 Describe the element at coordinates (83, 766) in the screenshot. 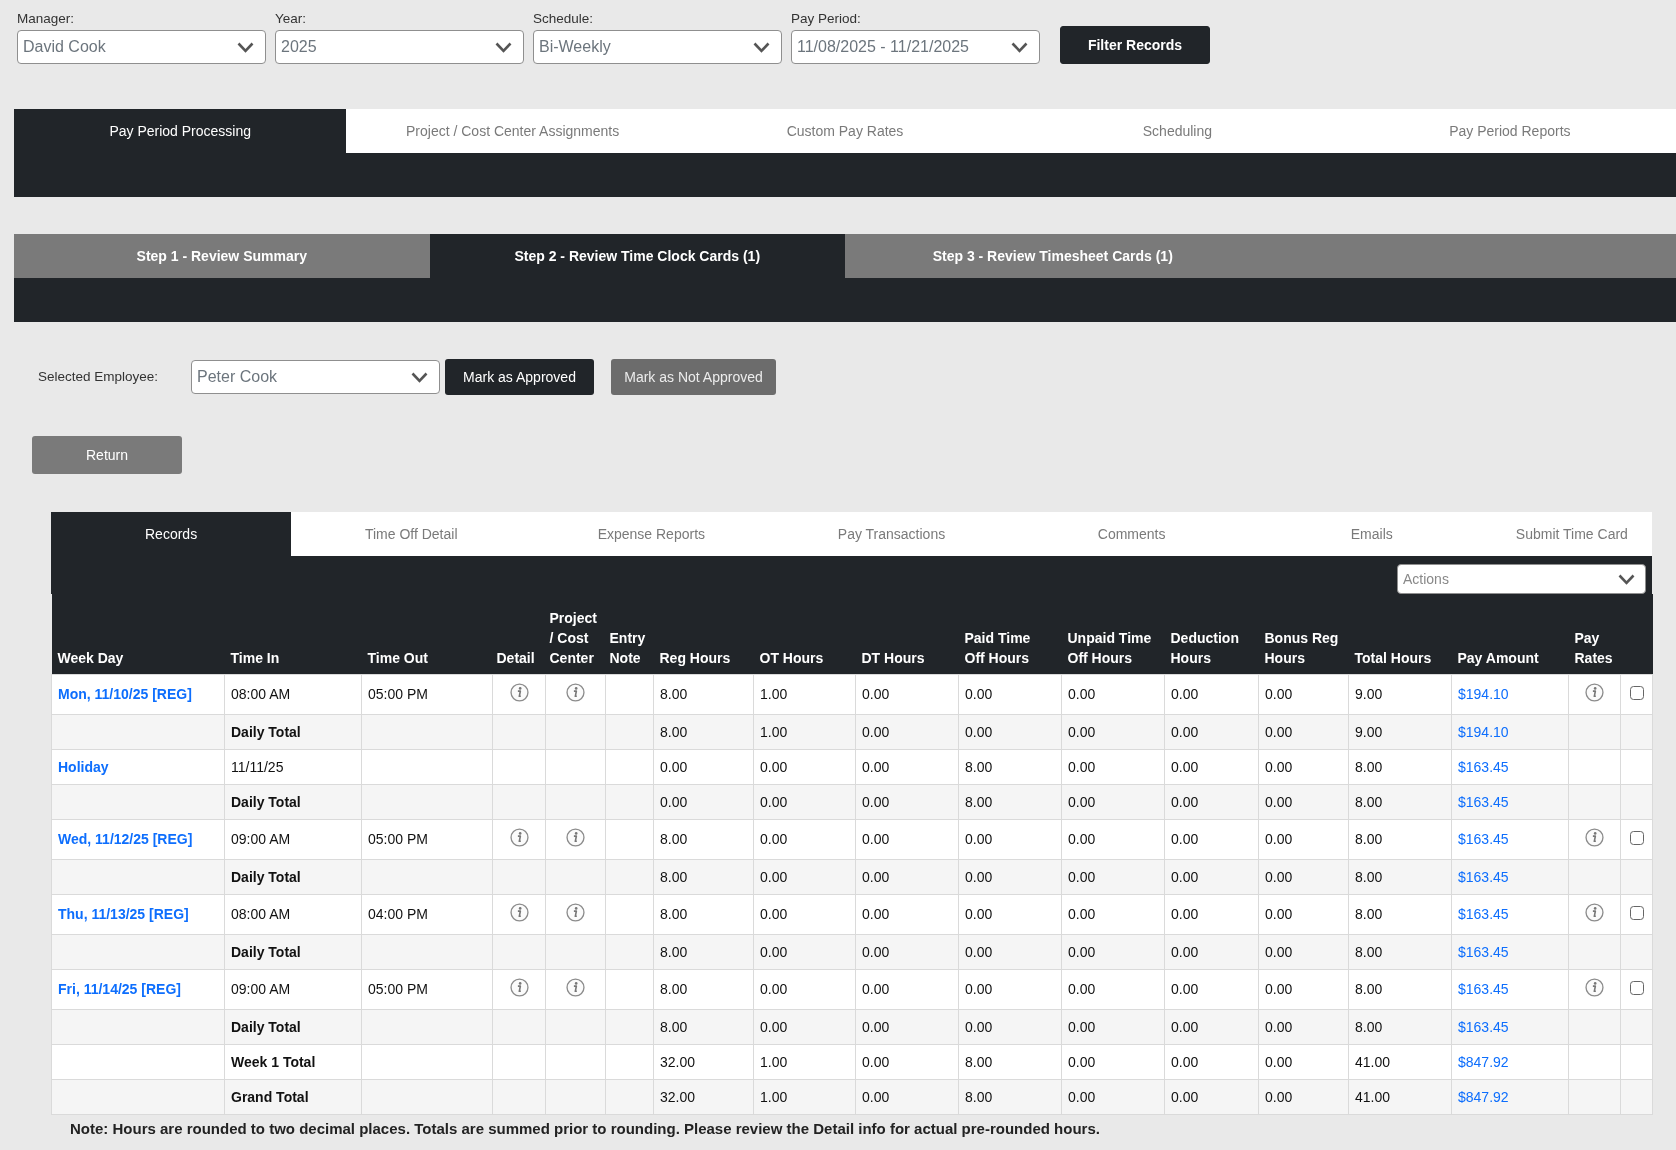

I see `week-day-link: Holiday` at that location.